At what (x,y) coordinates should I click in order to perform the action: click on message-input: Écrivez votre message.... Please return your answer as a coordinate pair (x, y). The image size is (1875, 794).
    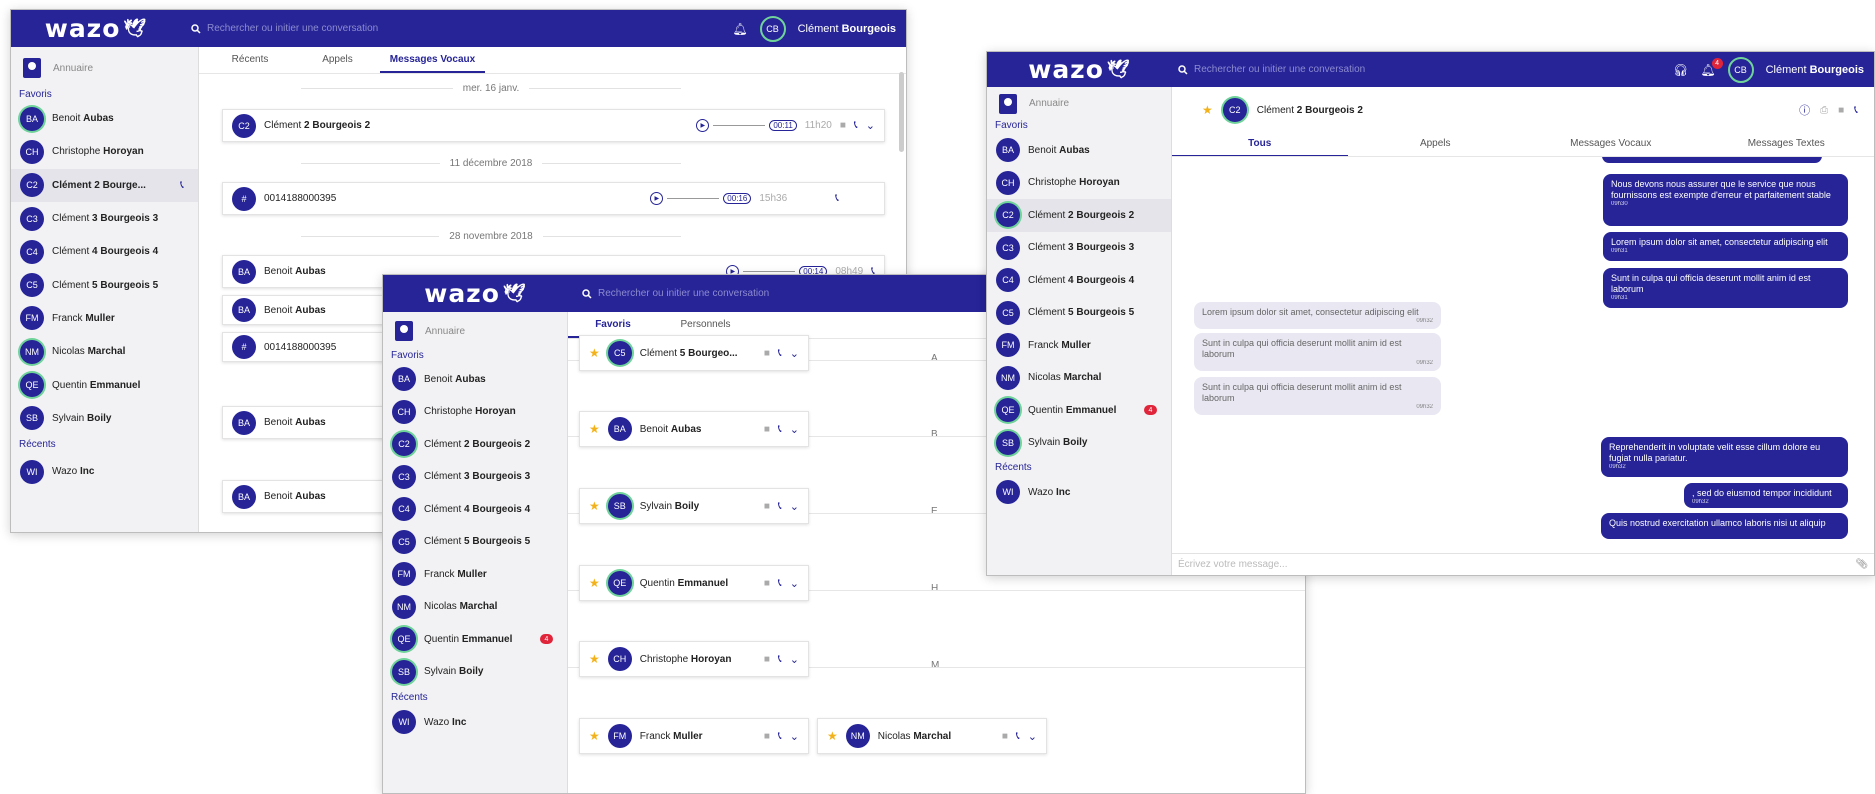
    Looking at the image, I should click on (1232, 564).